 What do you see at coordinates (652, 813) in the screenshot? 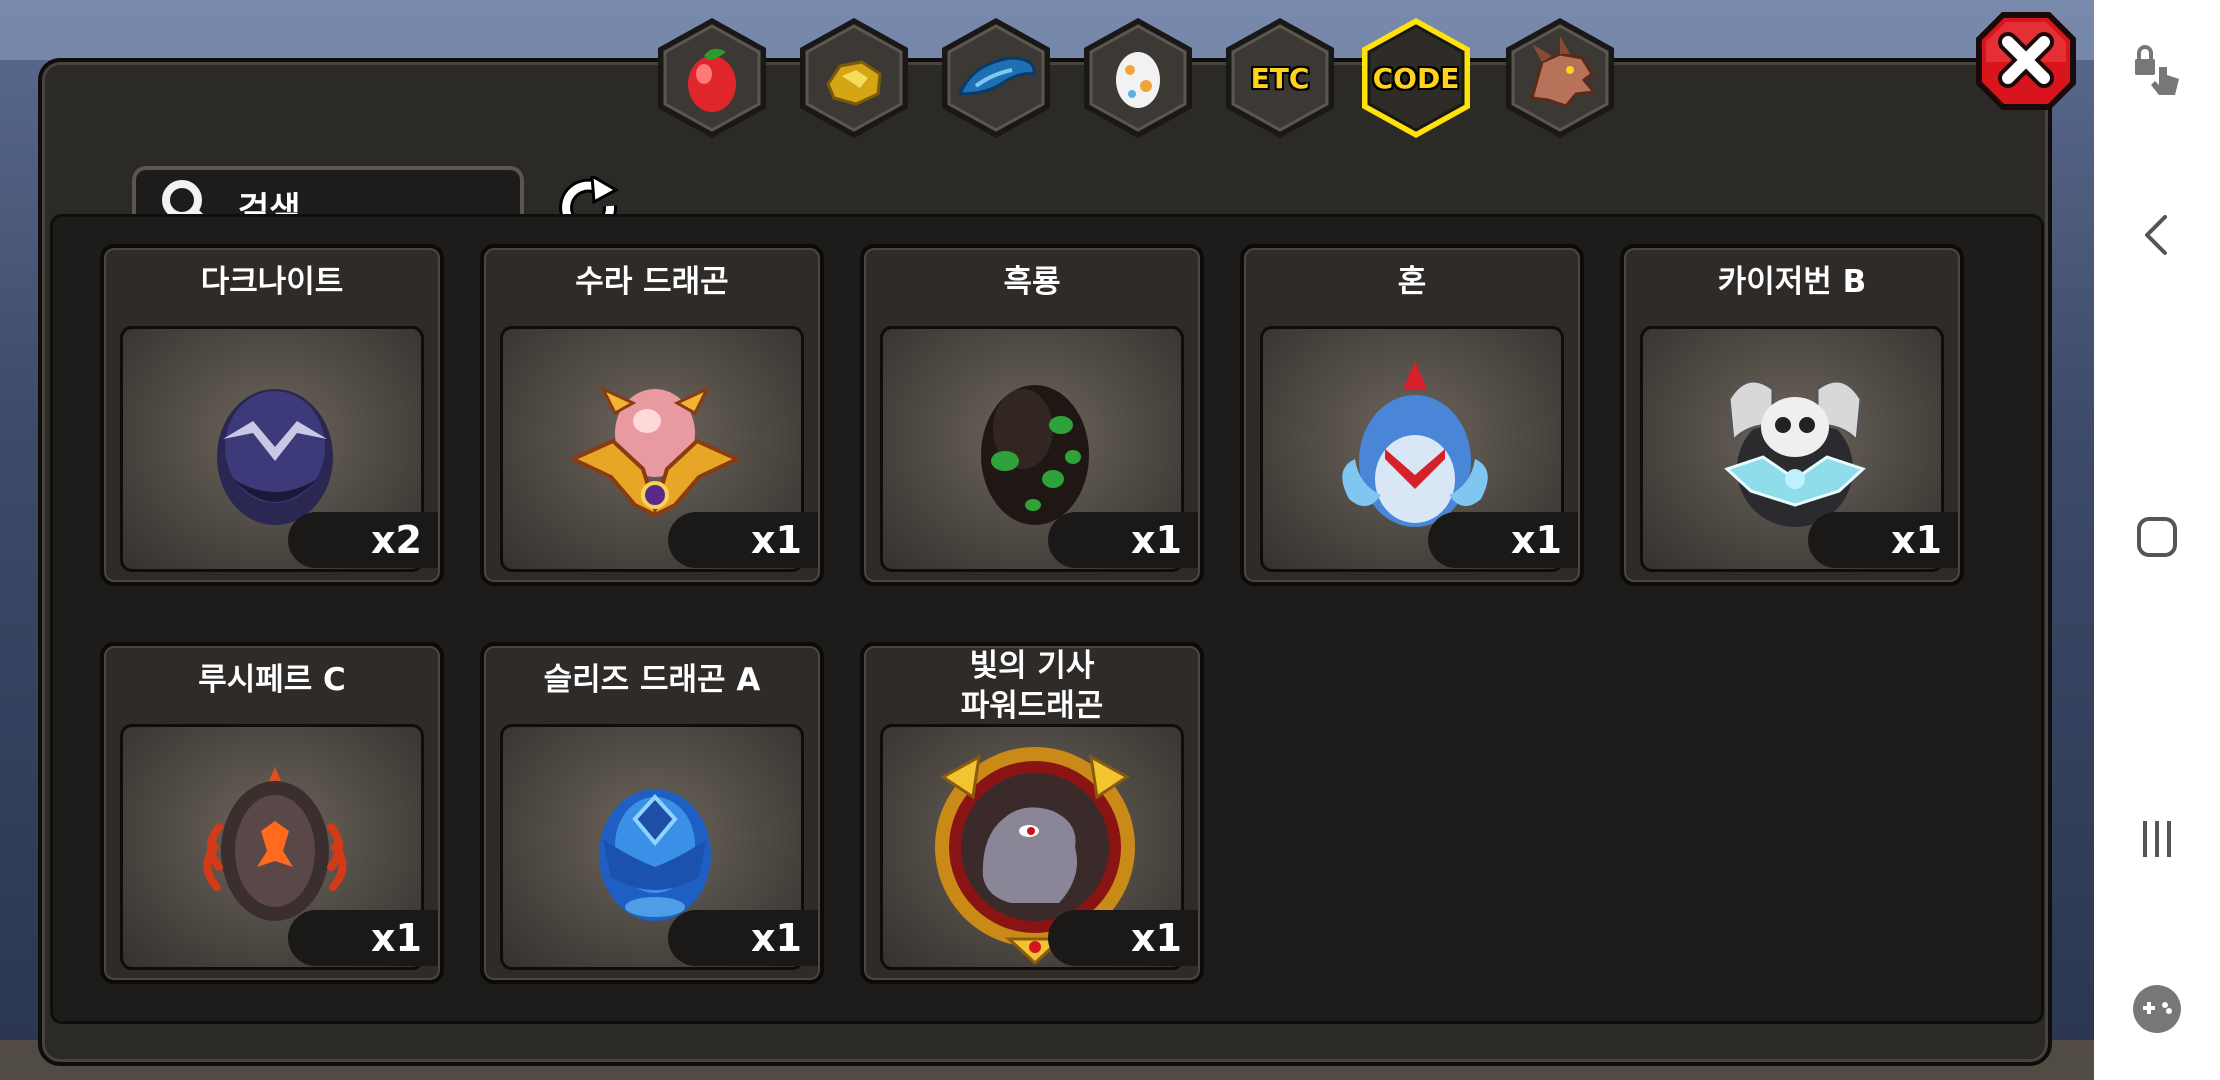
I see `item-card-sleaze-dragon-a: 슬리즈 드래곤 A x1` at bounding box center [652, 813].